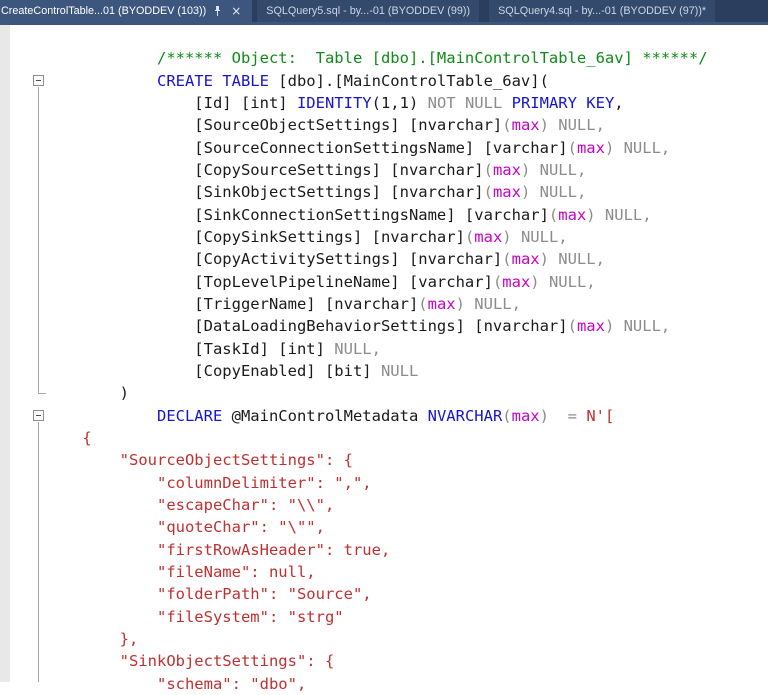 This screenshot has height=695, width=768. I want to click on code-line: [TriggerName] [nvarchar](max) NULL,, so click(283, 303).